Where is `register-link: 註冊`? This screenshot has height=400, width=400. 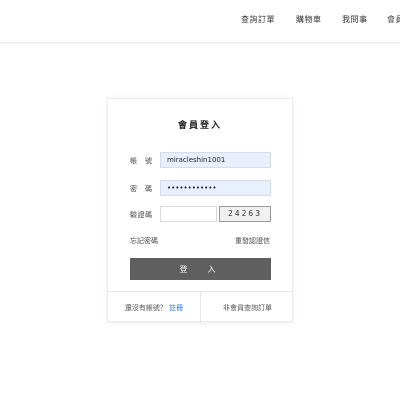
register-link: 註冊 is located at coordinates (176, 308).